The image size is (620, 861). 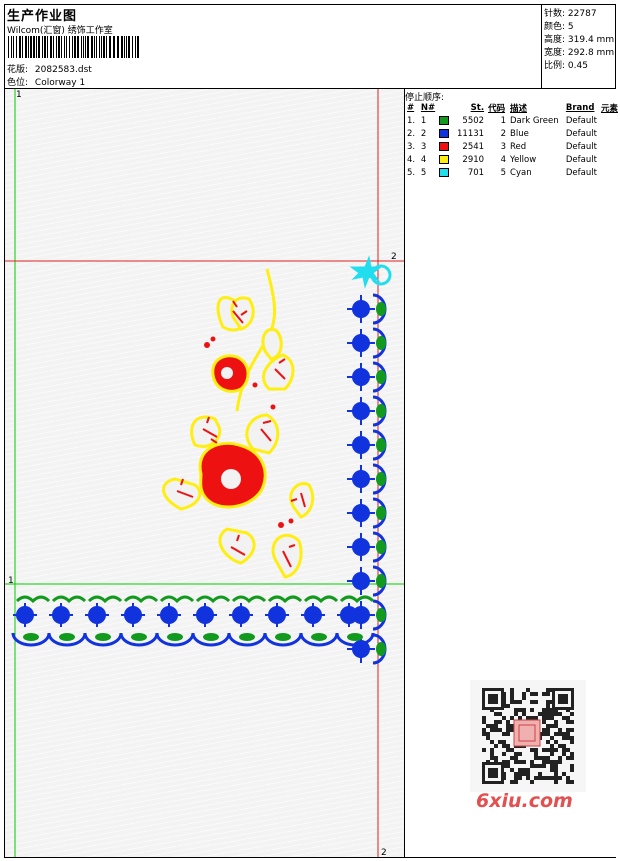 I want to click on stat-scale: 比例: 0.45, so click(x=566, y=64).